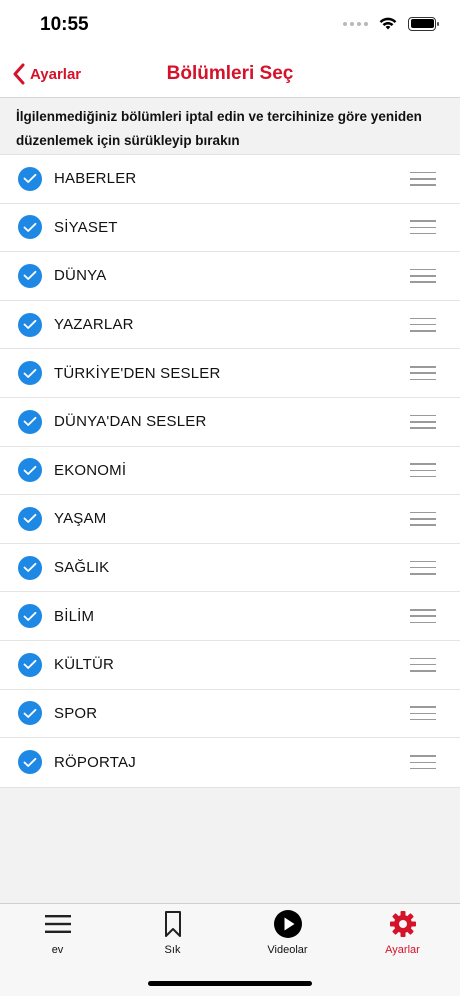 This screenshot has width=460, height=996. What do you see at coordinates (230, 25) in the screenshot?
I see `status-bar: 10:55` at bounding box center [230, 25].